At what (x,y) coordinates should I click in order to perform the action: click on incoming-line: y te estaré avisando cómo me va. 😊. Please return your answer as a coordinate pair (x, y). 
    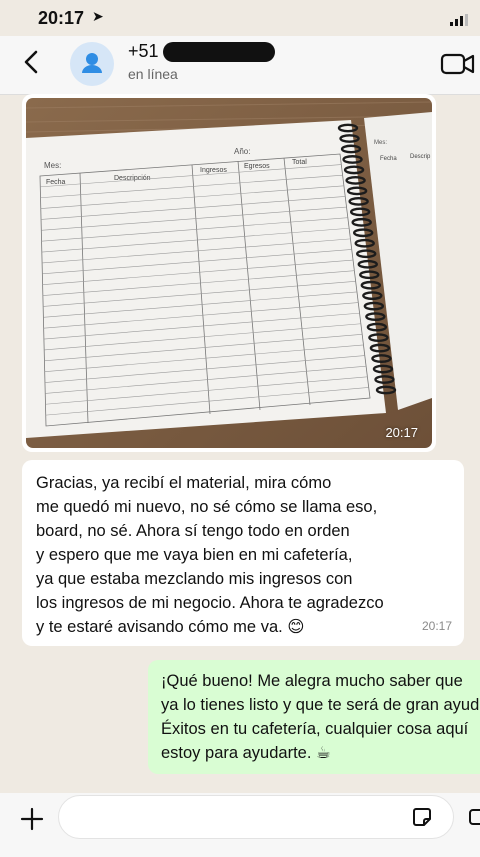
    Looking at the image, I should click on (170, 627).